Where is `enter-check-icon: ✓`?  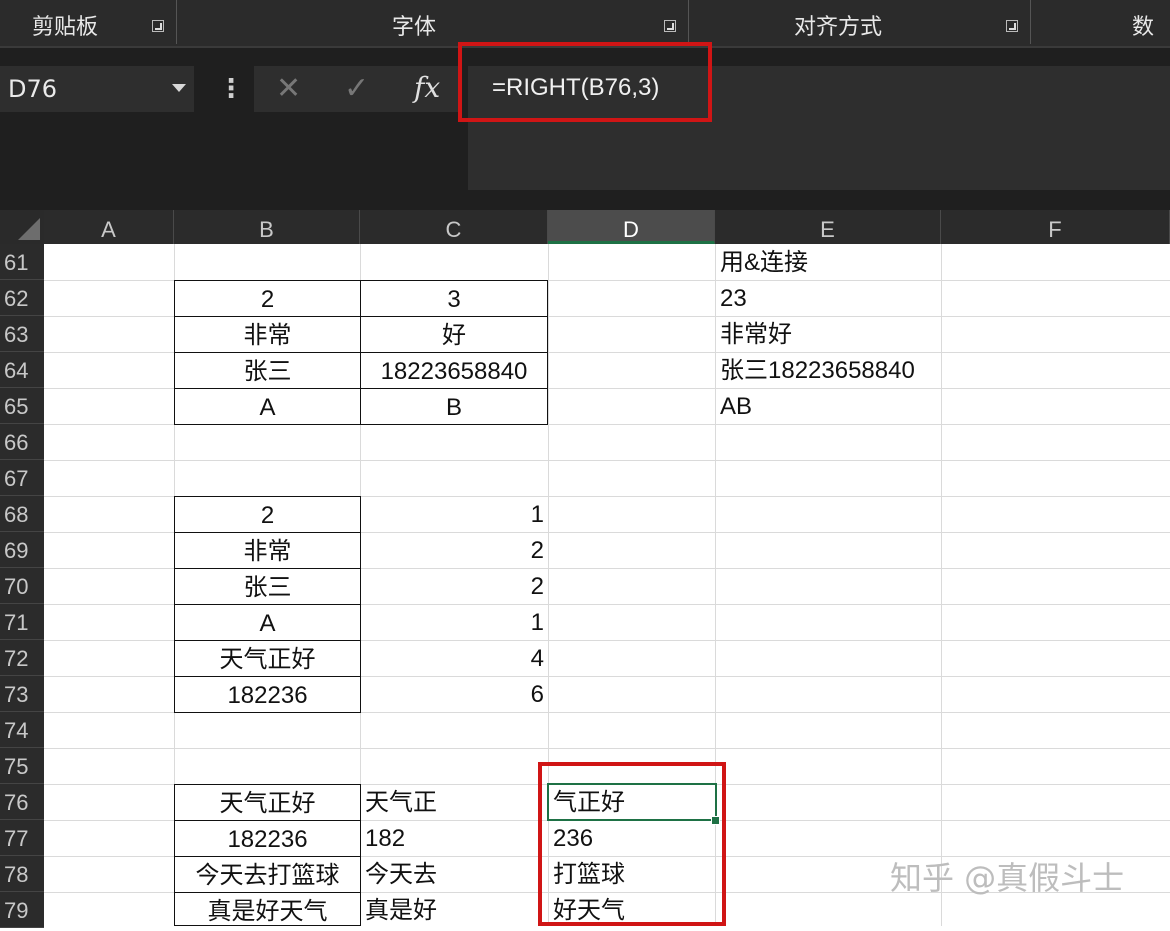
enter-check-icon: ✓ is located at coordinates (356, 89).